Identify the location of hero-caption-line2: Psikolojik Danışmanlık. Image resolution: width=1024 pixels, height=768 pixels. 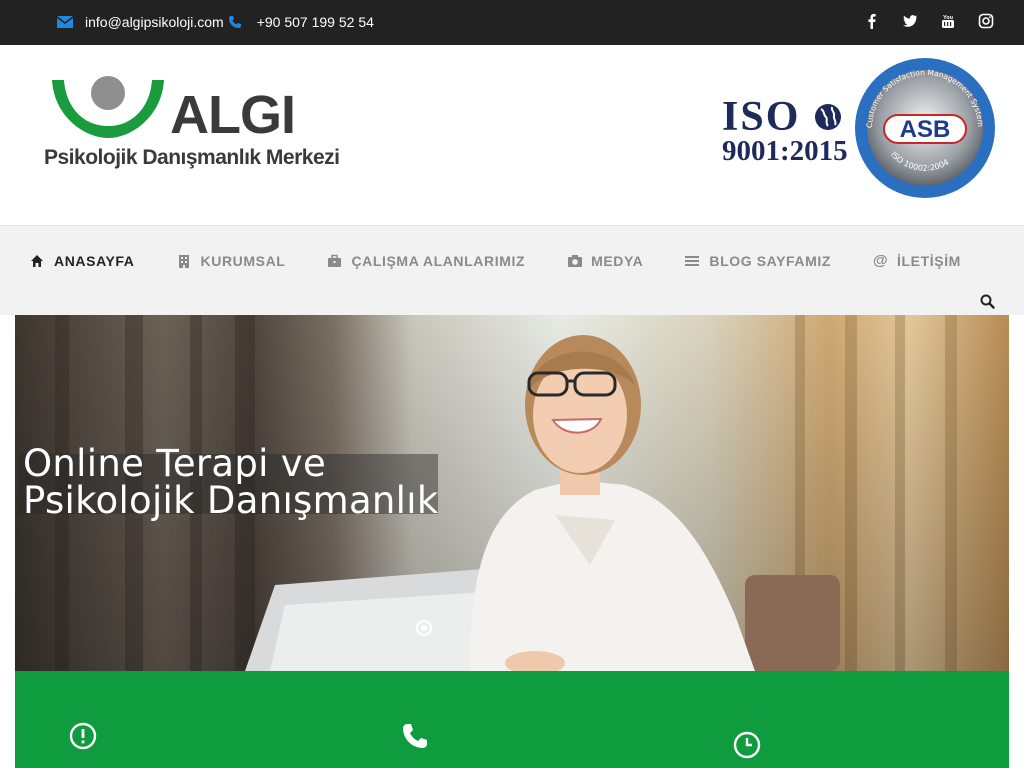
(231, 500).